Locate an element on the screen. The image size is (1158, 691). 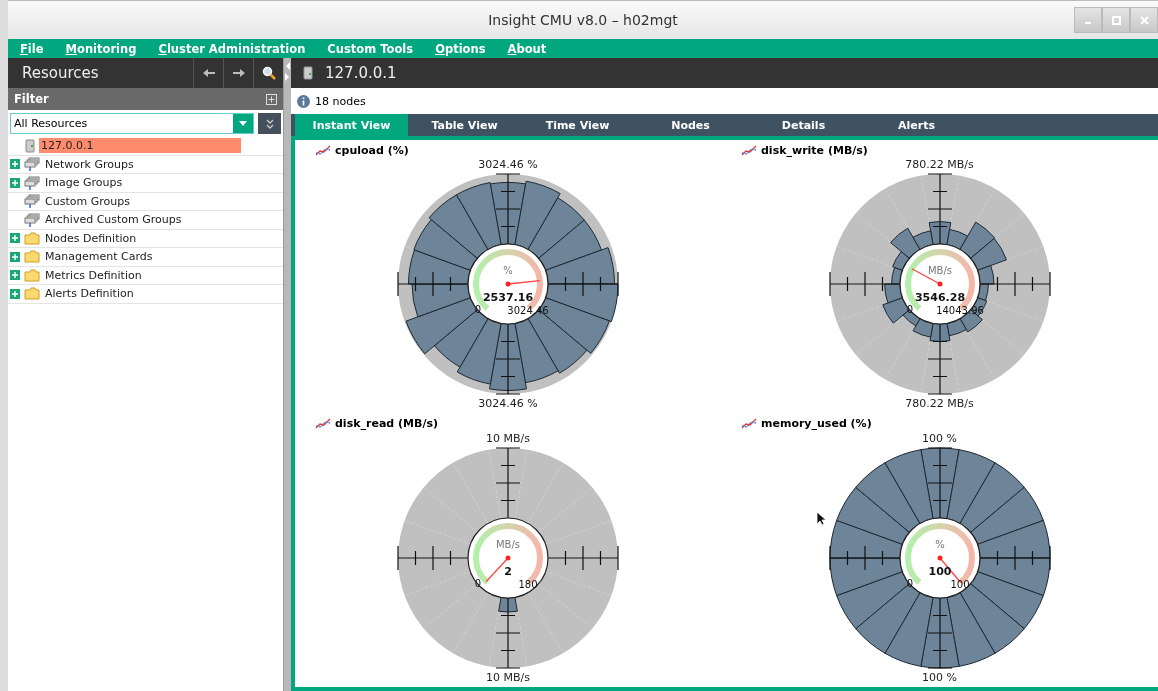
expand-icon is located at coordinates (271, 99).